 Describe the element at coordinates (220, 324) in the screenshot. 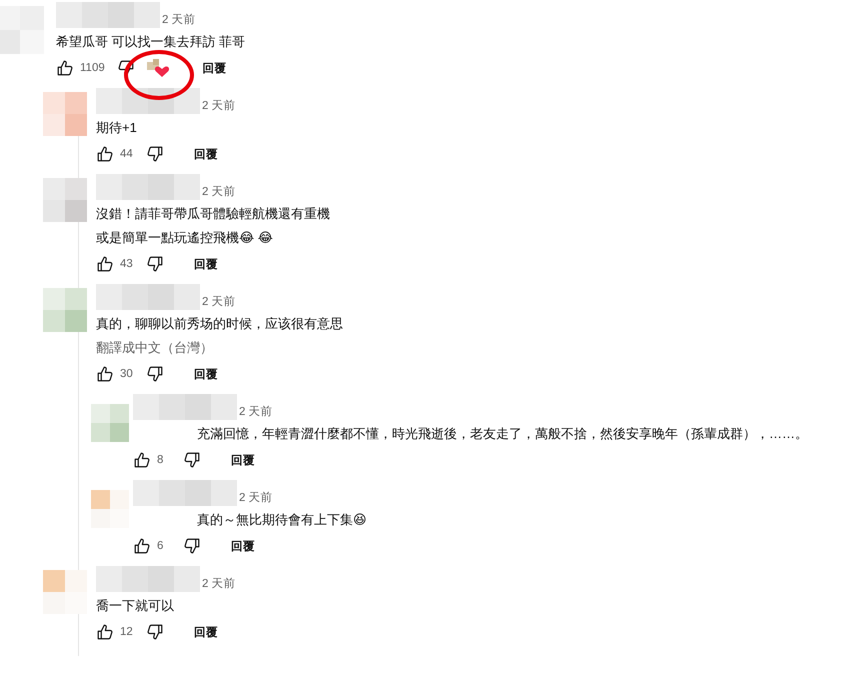

I see `comment-text: 真的，聊聊以前秀场的时候，应该很有意思` at that location.